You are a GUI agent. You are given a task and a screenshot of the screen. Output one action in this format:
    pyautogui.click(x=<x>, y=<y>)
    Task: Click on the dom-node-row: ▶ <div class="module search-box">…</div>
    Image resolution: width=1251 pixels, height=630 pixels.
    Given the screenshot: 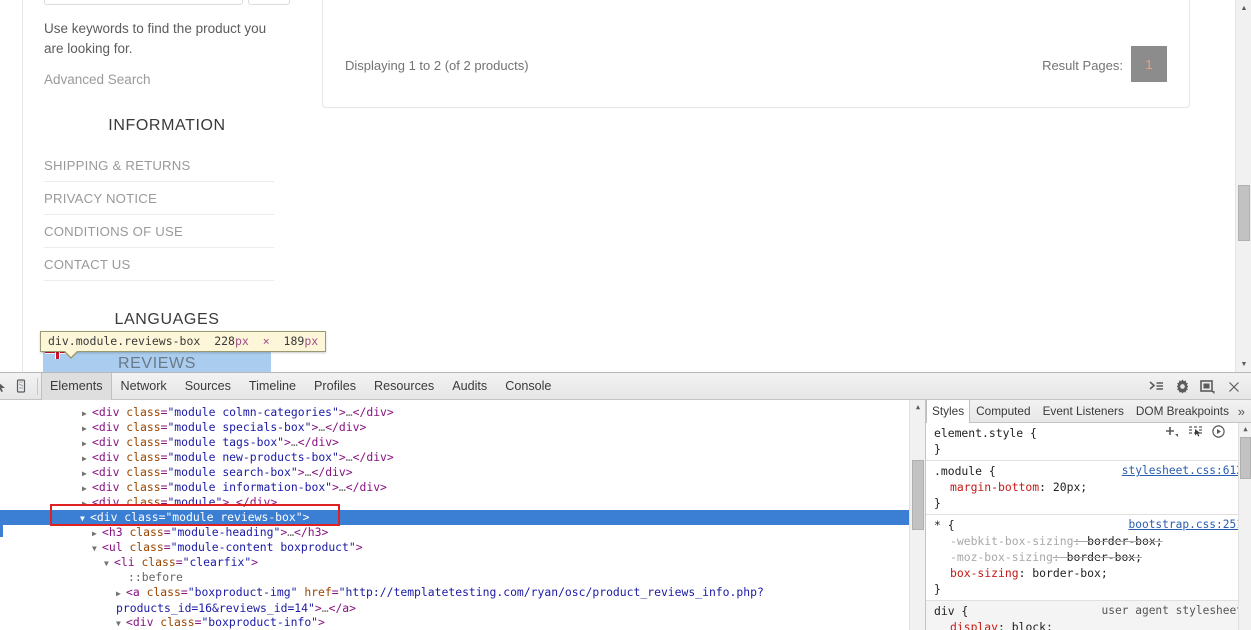 What is the action you would take?
    pyautogui.click(x=462, y=472)
    